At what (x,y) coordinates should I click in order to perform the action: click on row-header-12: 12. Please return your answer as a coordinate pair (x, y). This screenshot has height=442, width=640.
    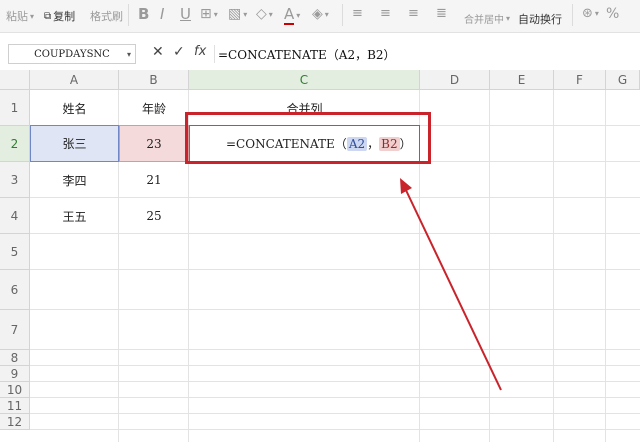
    Looking at the image, I should click on (15, 422).